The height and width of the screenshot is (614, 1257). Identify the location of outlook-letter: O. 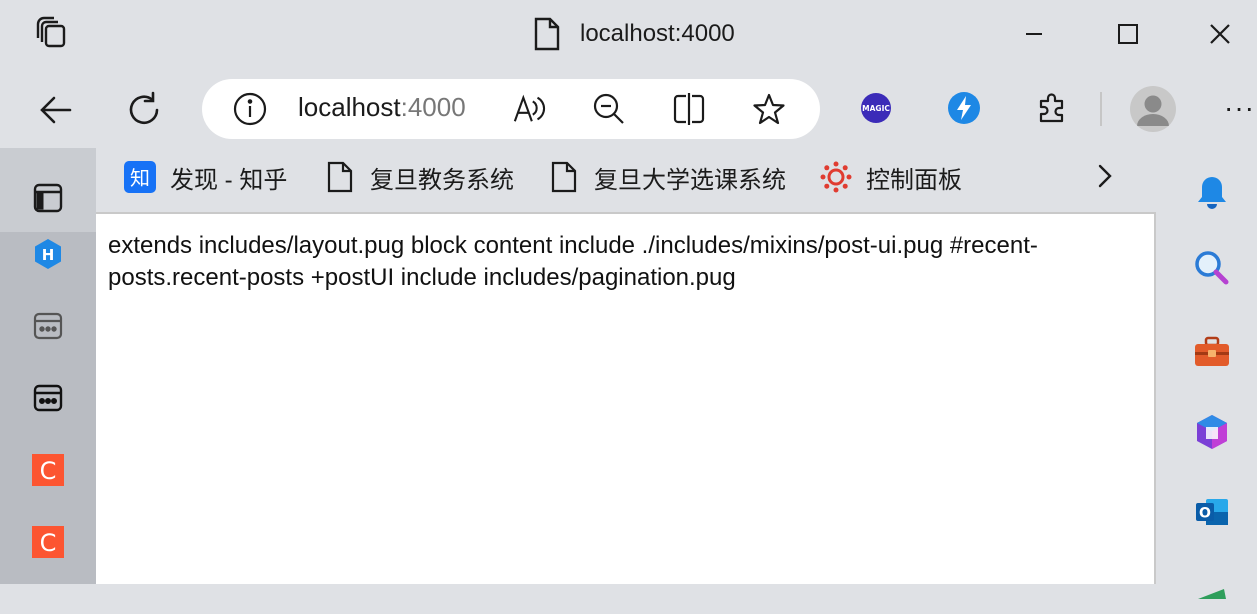
(1205, 514).